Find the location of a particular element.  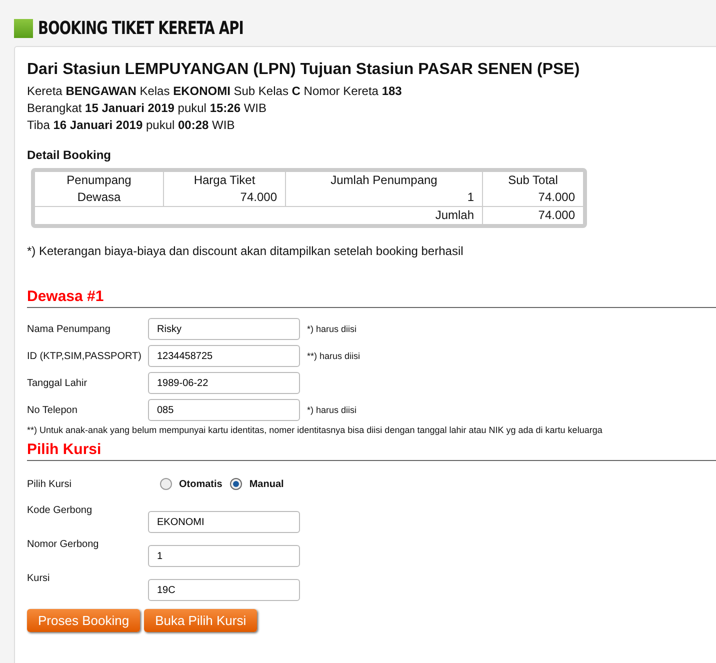

field-label: Kursi is located at coordinates (39, 578).